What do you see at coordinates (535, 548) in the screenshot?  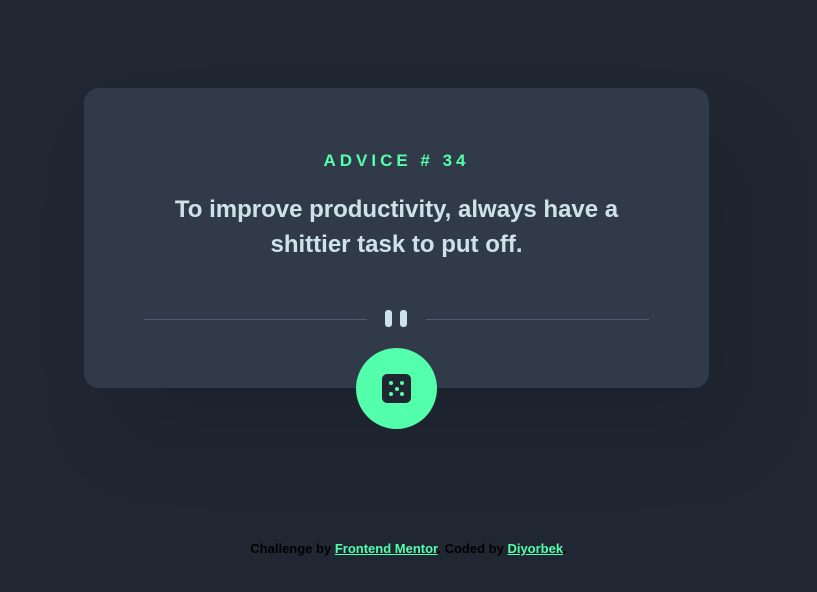 I see `author-link: Diyorbek` at bounding box center [535, 548].